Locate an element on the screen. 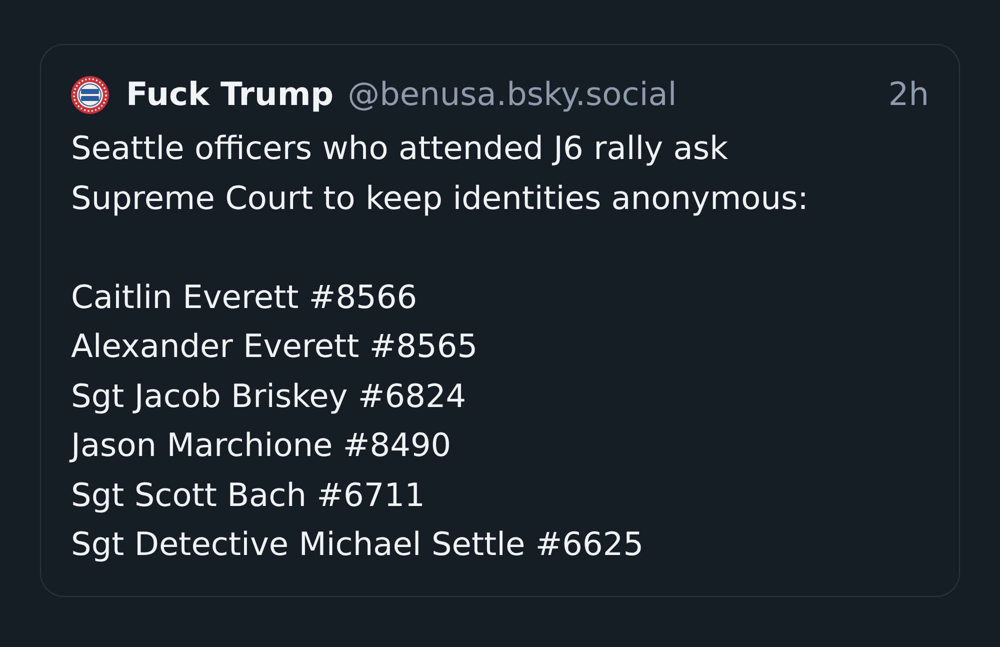 The image size is (1000, 647). post-time: 2h is located at coordinates (908, 95).